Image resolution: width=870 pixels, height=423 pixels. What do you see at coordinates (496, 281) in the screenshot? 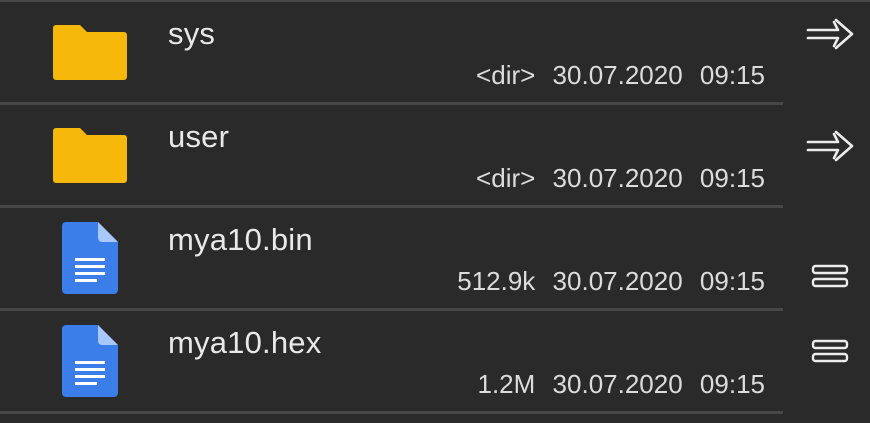
I see `file-size: 512.9k` at bounding box center [496, 281].